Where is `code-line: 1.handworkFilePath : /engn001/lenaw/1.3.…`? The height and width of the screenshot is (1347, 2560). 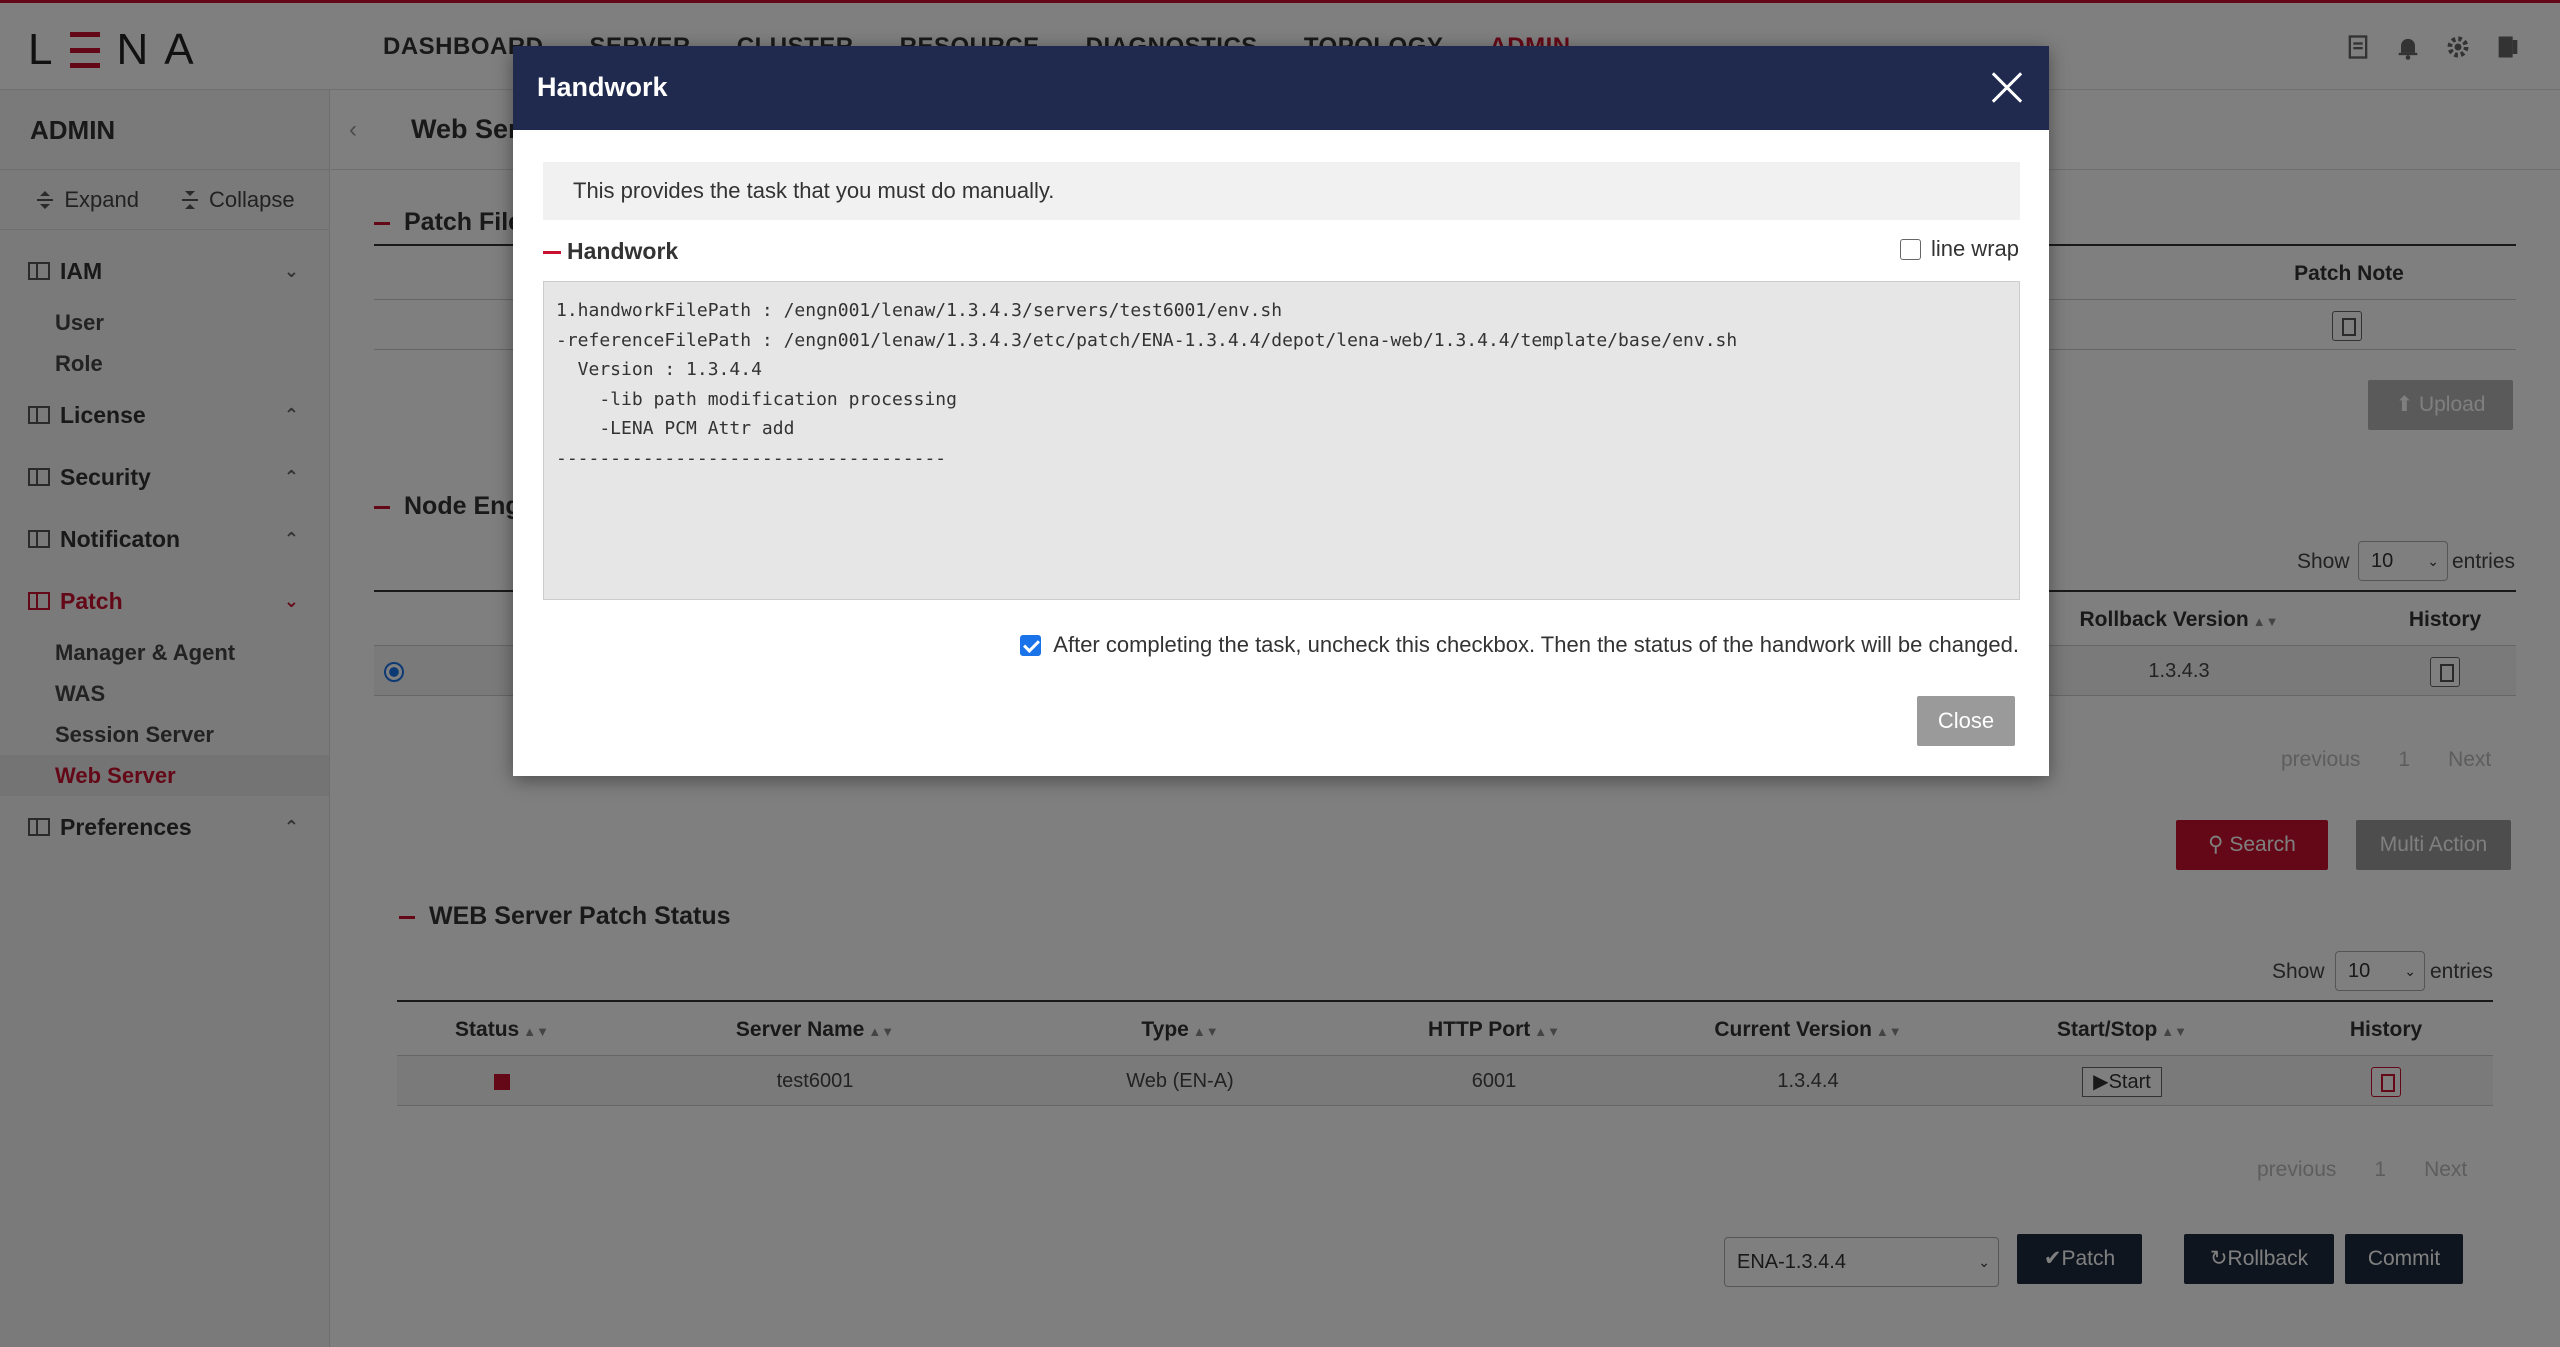
code-line: 1.handworkFilePath : /engn001/lenaw/1.3.… is located at coordinates (919, 310).